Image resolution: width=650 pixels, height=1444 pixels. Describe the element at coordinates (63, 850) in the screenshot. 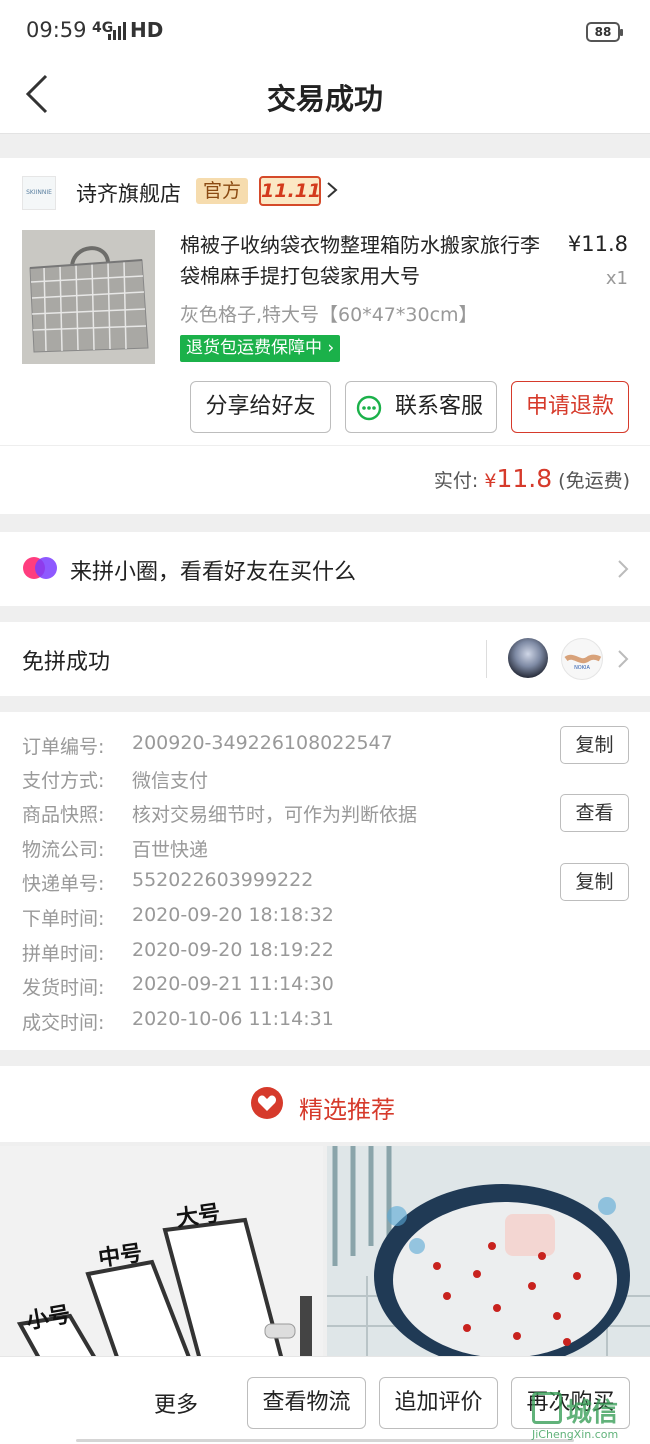

I see `detail-label: 物流公司:` at that location.